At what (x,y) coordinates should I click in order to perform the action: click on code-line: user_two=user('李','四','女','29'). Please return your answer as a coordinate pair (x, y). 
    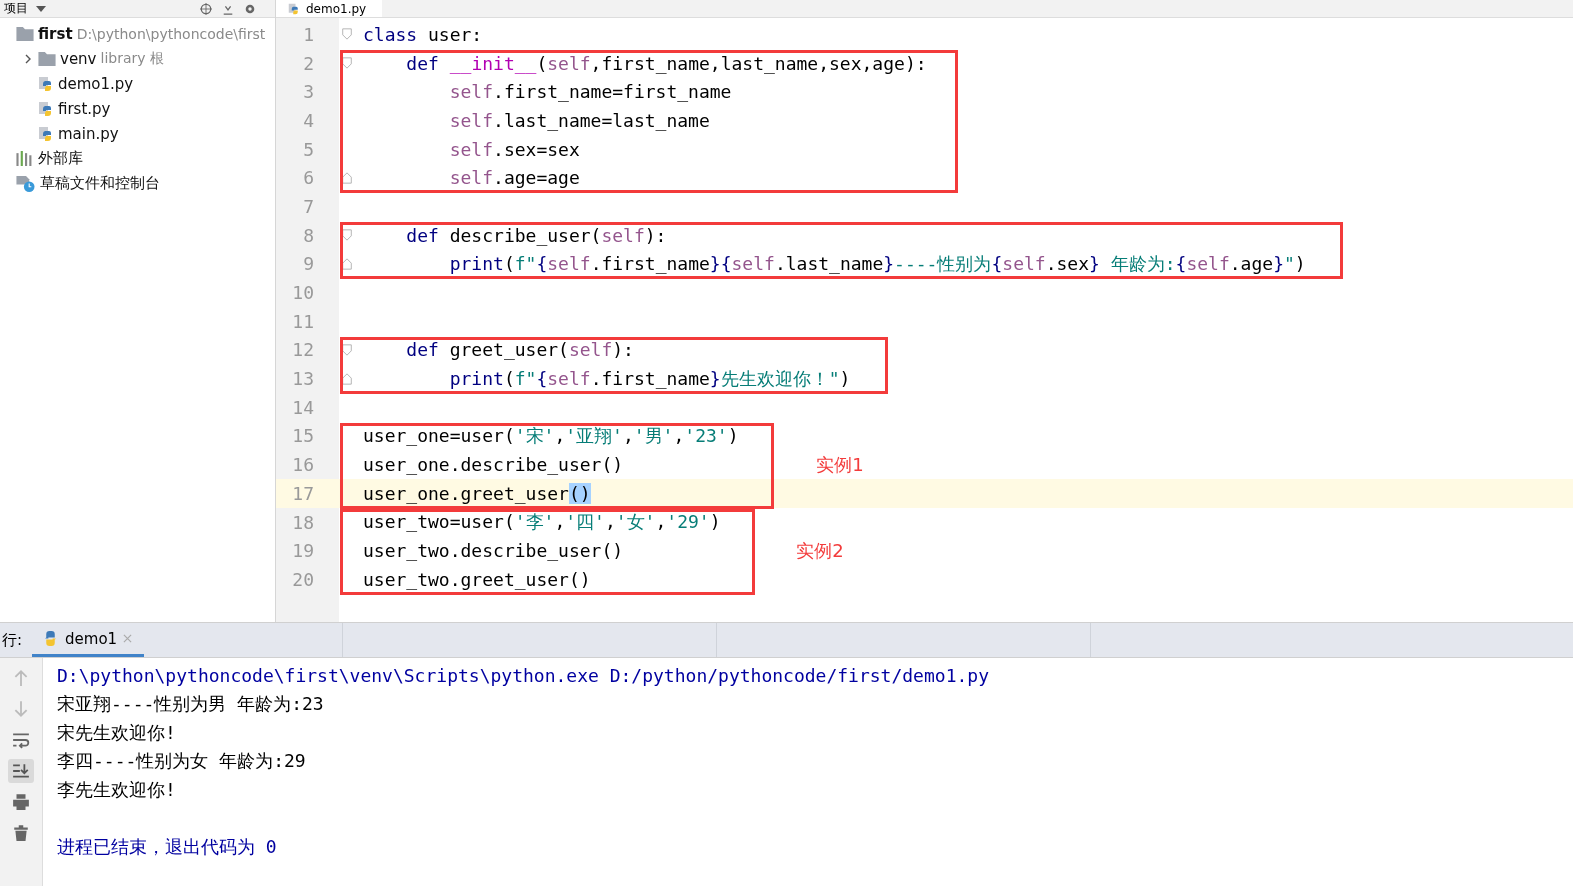
    Looking at the image, I should click on (542, 522).